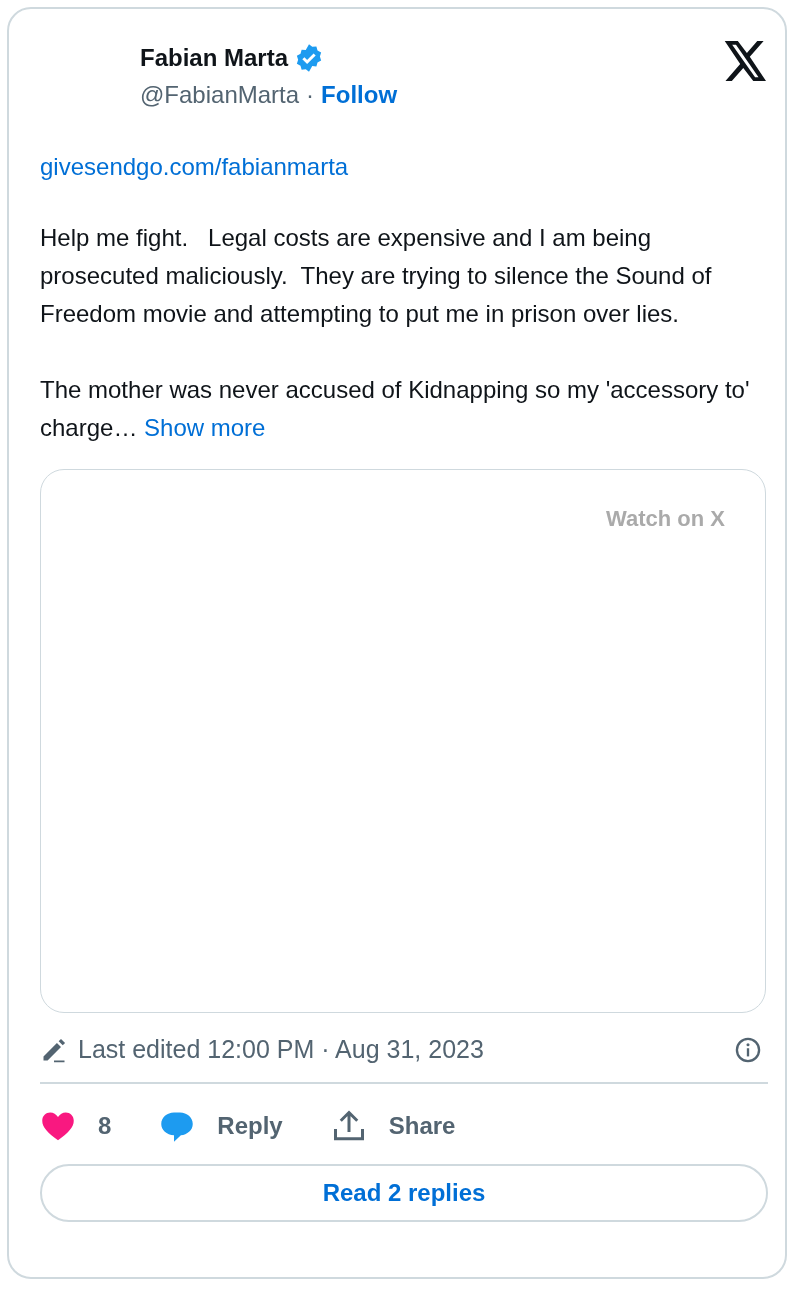 The height and width of the screenshot is (1295, 791). Describe the element at coordinates (194, 167) in the screenshot. I see `url-link: givesendgo.com/fabianmarta` at that location.